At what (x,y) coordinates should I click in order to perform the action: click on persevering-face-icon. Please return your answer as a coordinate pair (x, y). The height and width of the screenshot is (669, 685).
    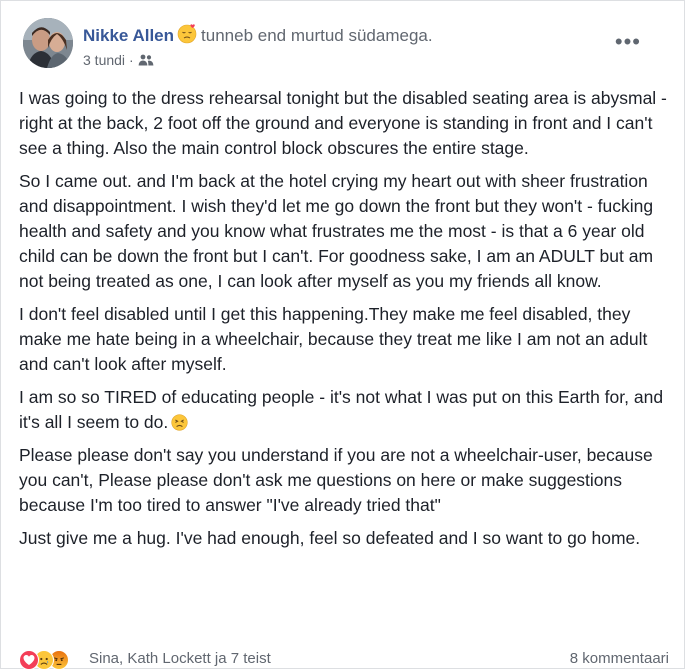
    Looking at the image, I should click on (179, 422).